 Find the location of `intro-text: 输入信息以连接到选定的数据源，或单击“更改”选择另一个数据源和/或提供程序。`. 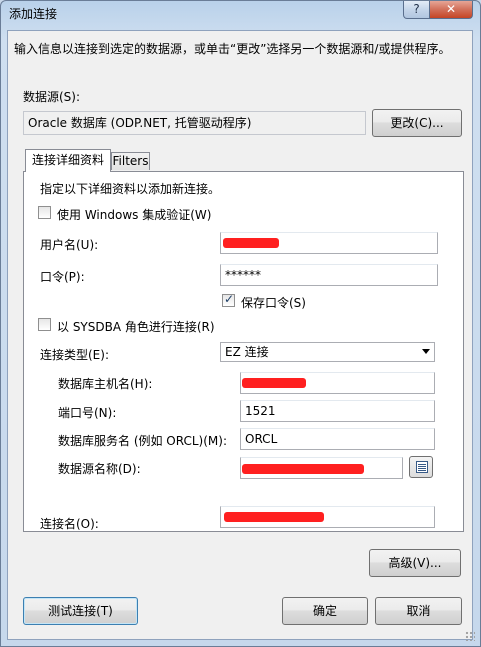

intro-text: 输入信息以连接到选定的数据源，或单击“更改”选择另一个数据源和/或提供程序。 is located at coordinates (232, 49).